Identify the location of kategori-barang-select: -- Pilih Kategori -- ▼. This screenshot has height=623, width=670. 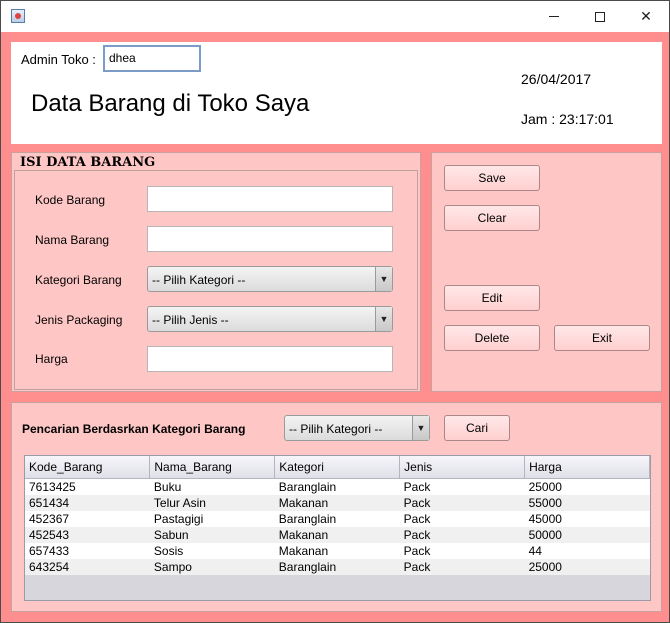
(270, 279).